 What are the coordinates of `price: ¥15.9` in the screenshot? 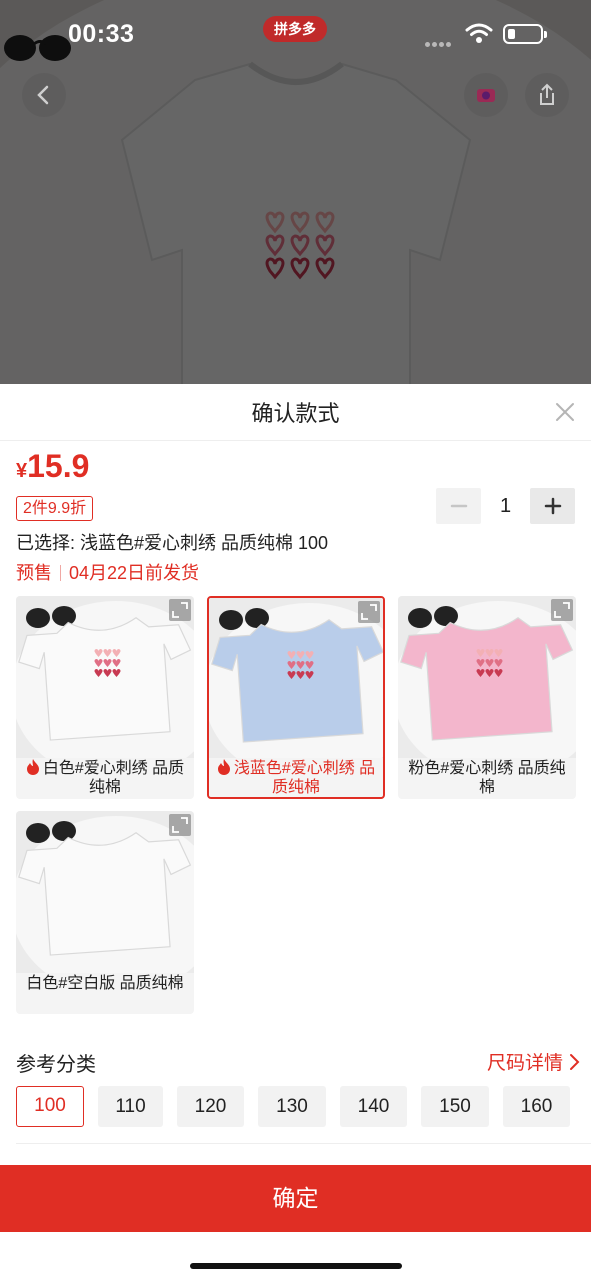 It's located at (52, 466).